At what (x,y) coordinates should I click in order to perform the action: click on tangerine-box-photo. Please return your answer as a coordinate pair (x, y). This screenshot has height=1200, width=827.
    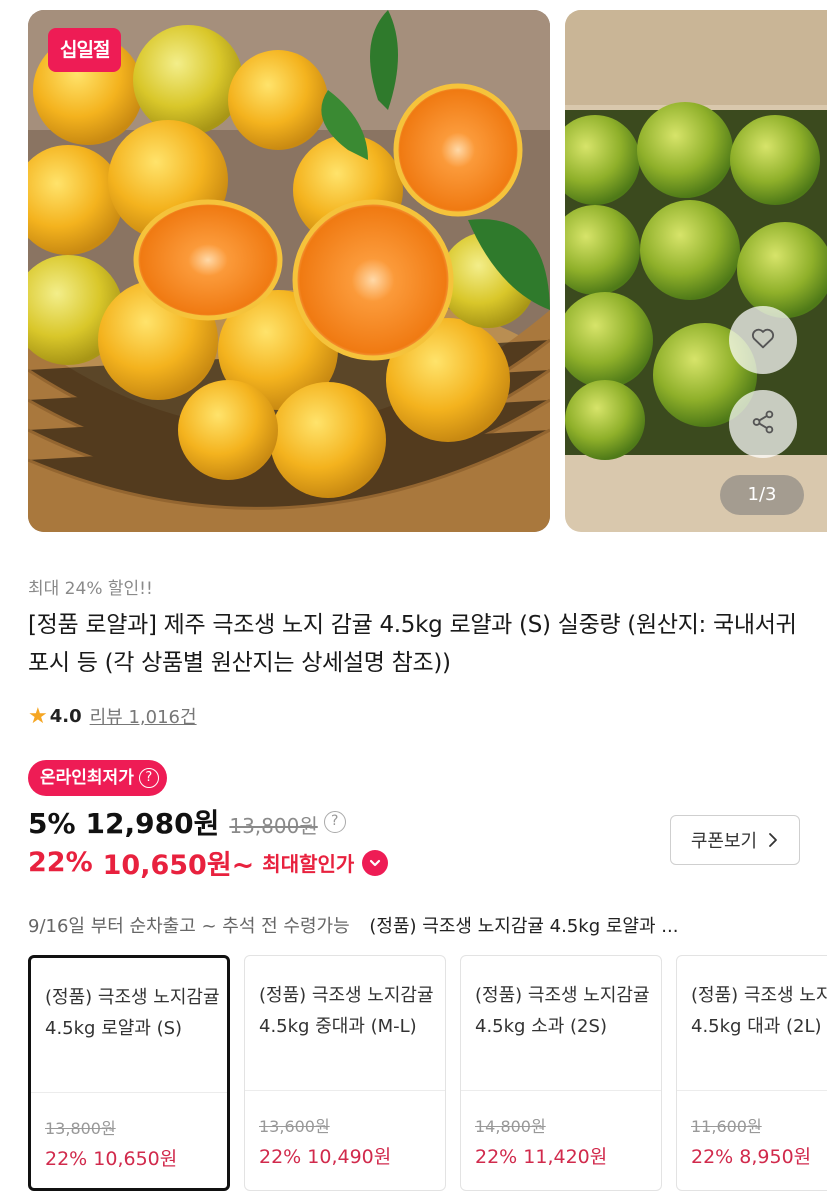
    Looking at the image, I should click on (696, 271).